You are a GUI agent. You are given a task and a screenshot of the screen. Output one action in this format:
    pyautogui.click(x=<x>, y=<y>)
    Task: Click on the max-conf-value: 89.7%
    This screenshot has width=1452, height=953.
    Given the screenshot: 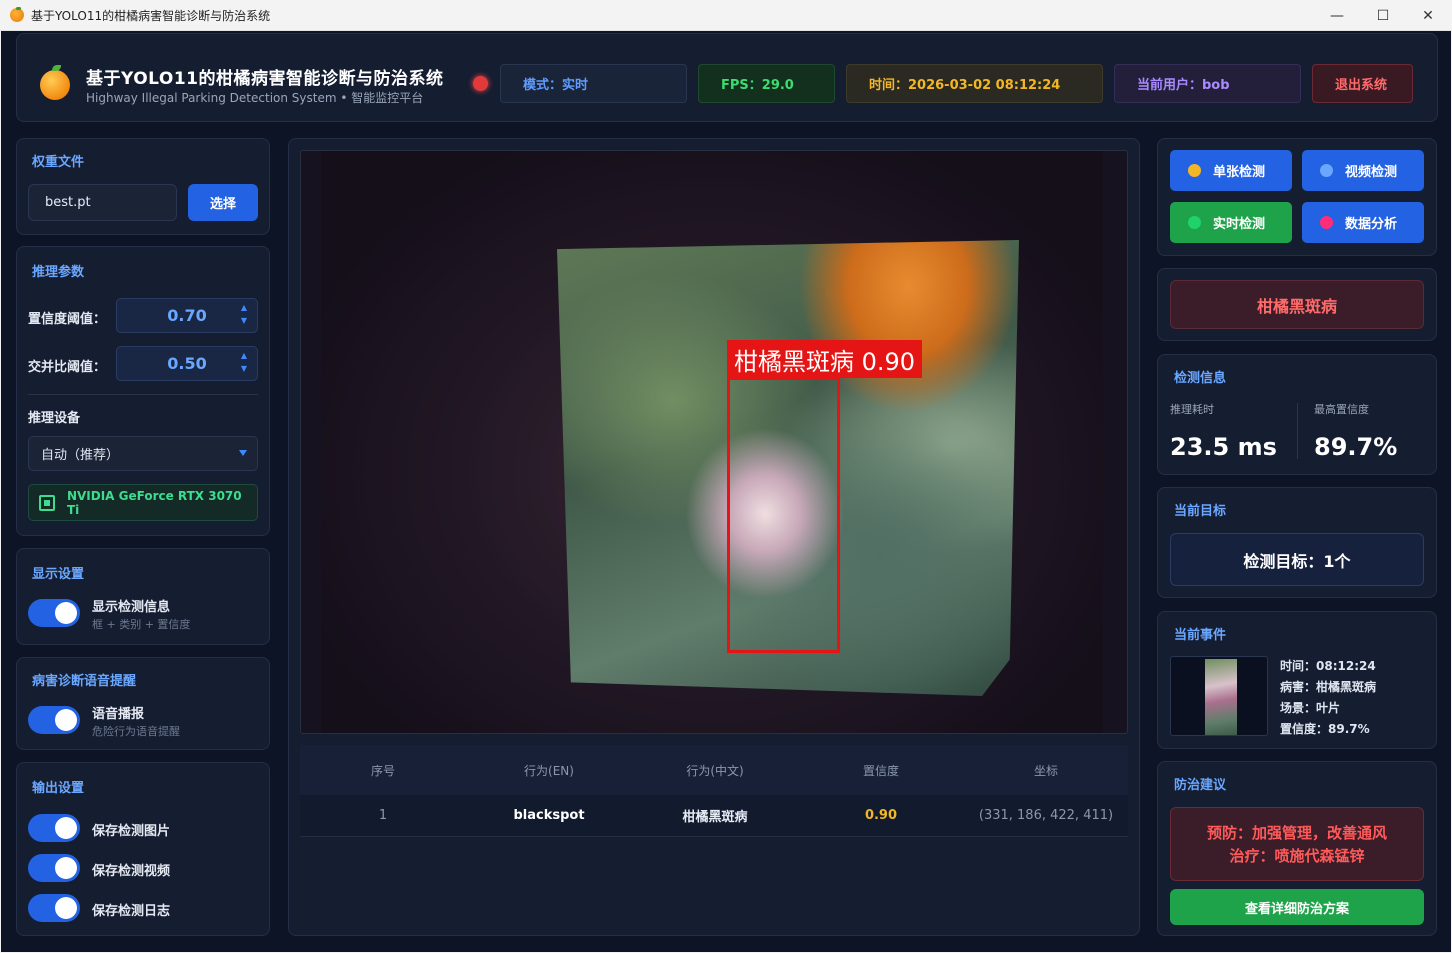 What is the action you would take?
    pyautogui.click(x=1356, y=447)
    